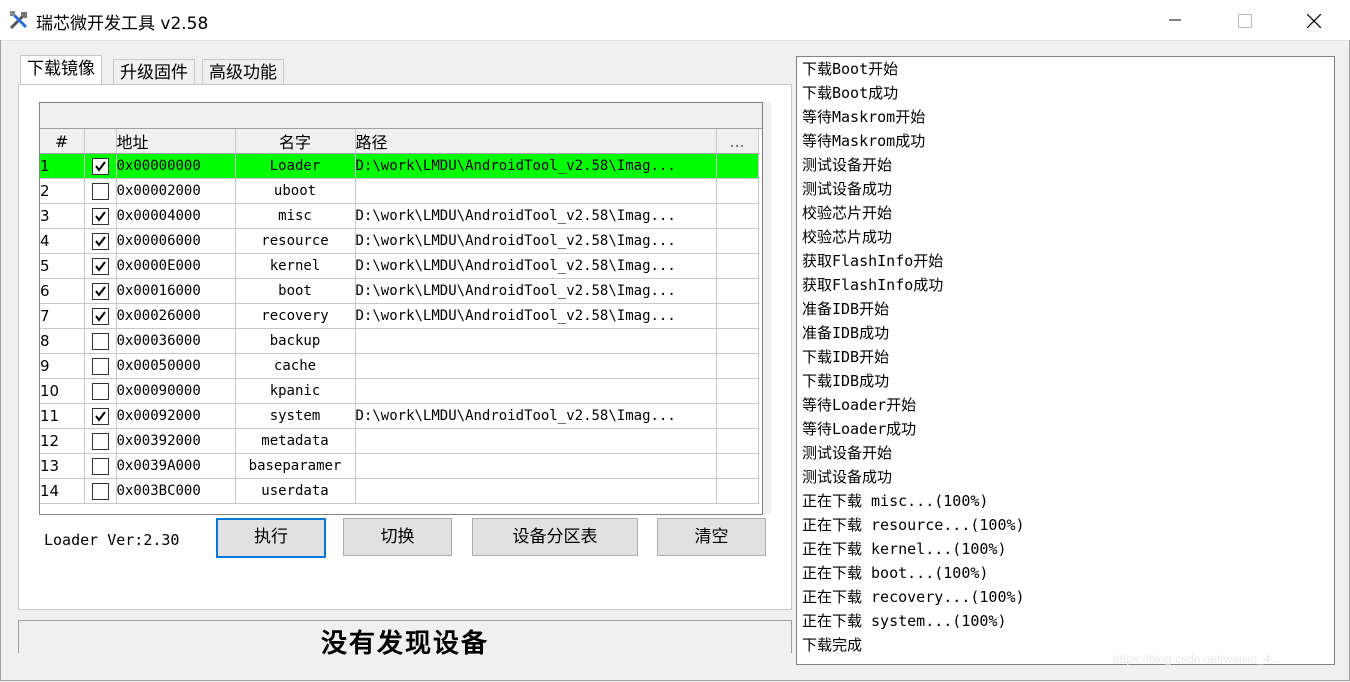  What do you see at coordinates (176, 291) in the screenshot?
I see `row-address: 0x00016000` at bounding box center [176, 291].